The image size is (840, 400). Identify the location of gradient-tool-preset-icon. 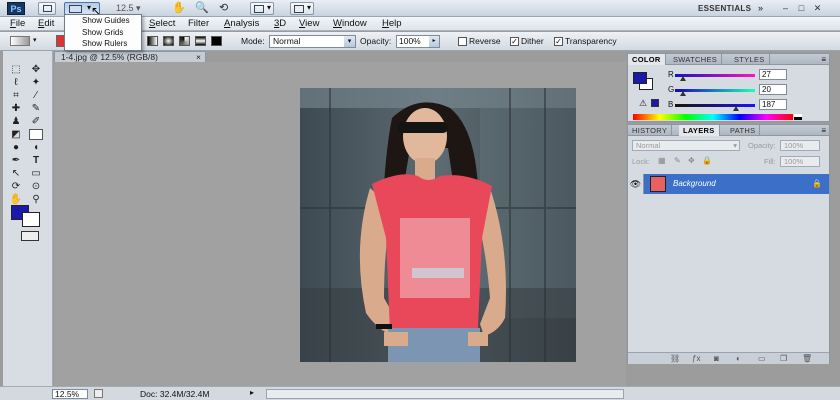
(20, 41).